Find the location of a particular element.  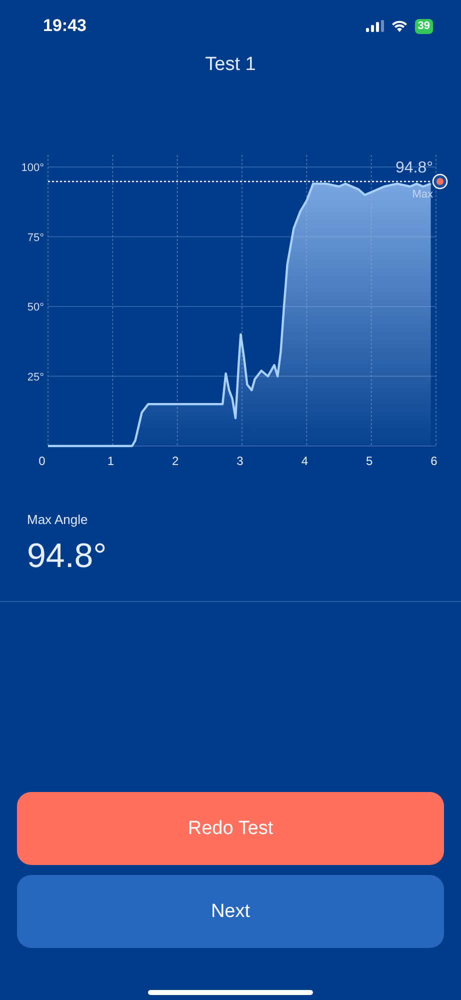

signal-icon is located at coordinates (375, 26).